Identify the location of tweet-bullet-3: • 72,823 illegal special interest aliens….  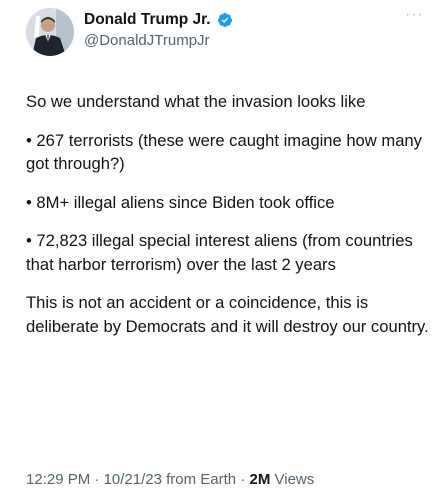
(219, 252).